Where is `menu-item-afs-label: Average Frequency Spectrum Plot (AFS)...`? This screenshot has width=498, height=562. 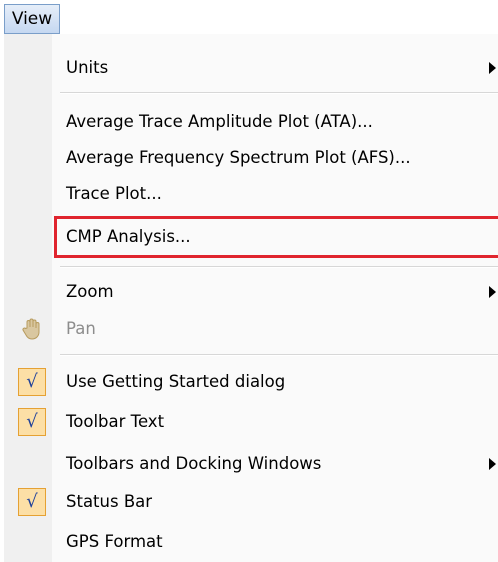
menu-item-afs-label: Average Frequency Spectrum Plot (AFS)... is located at coordinates (238, 157).